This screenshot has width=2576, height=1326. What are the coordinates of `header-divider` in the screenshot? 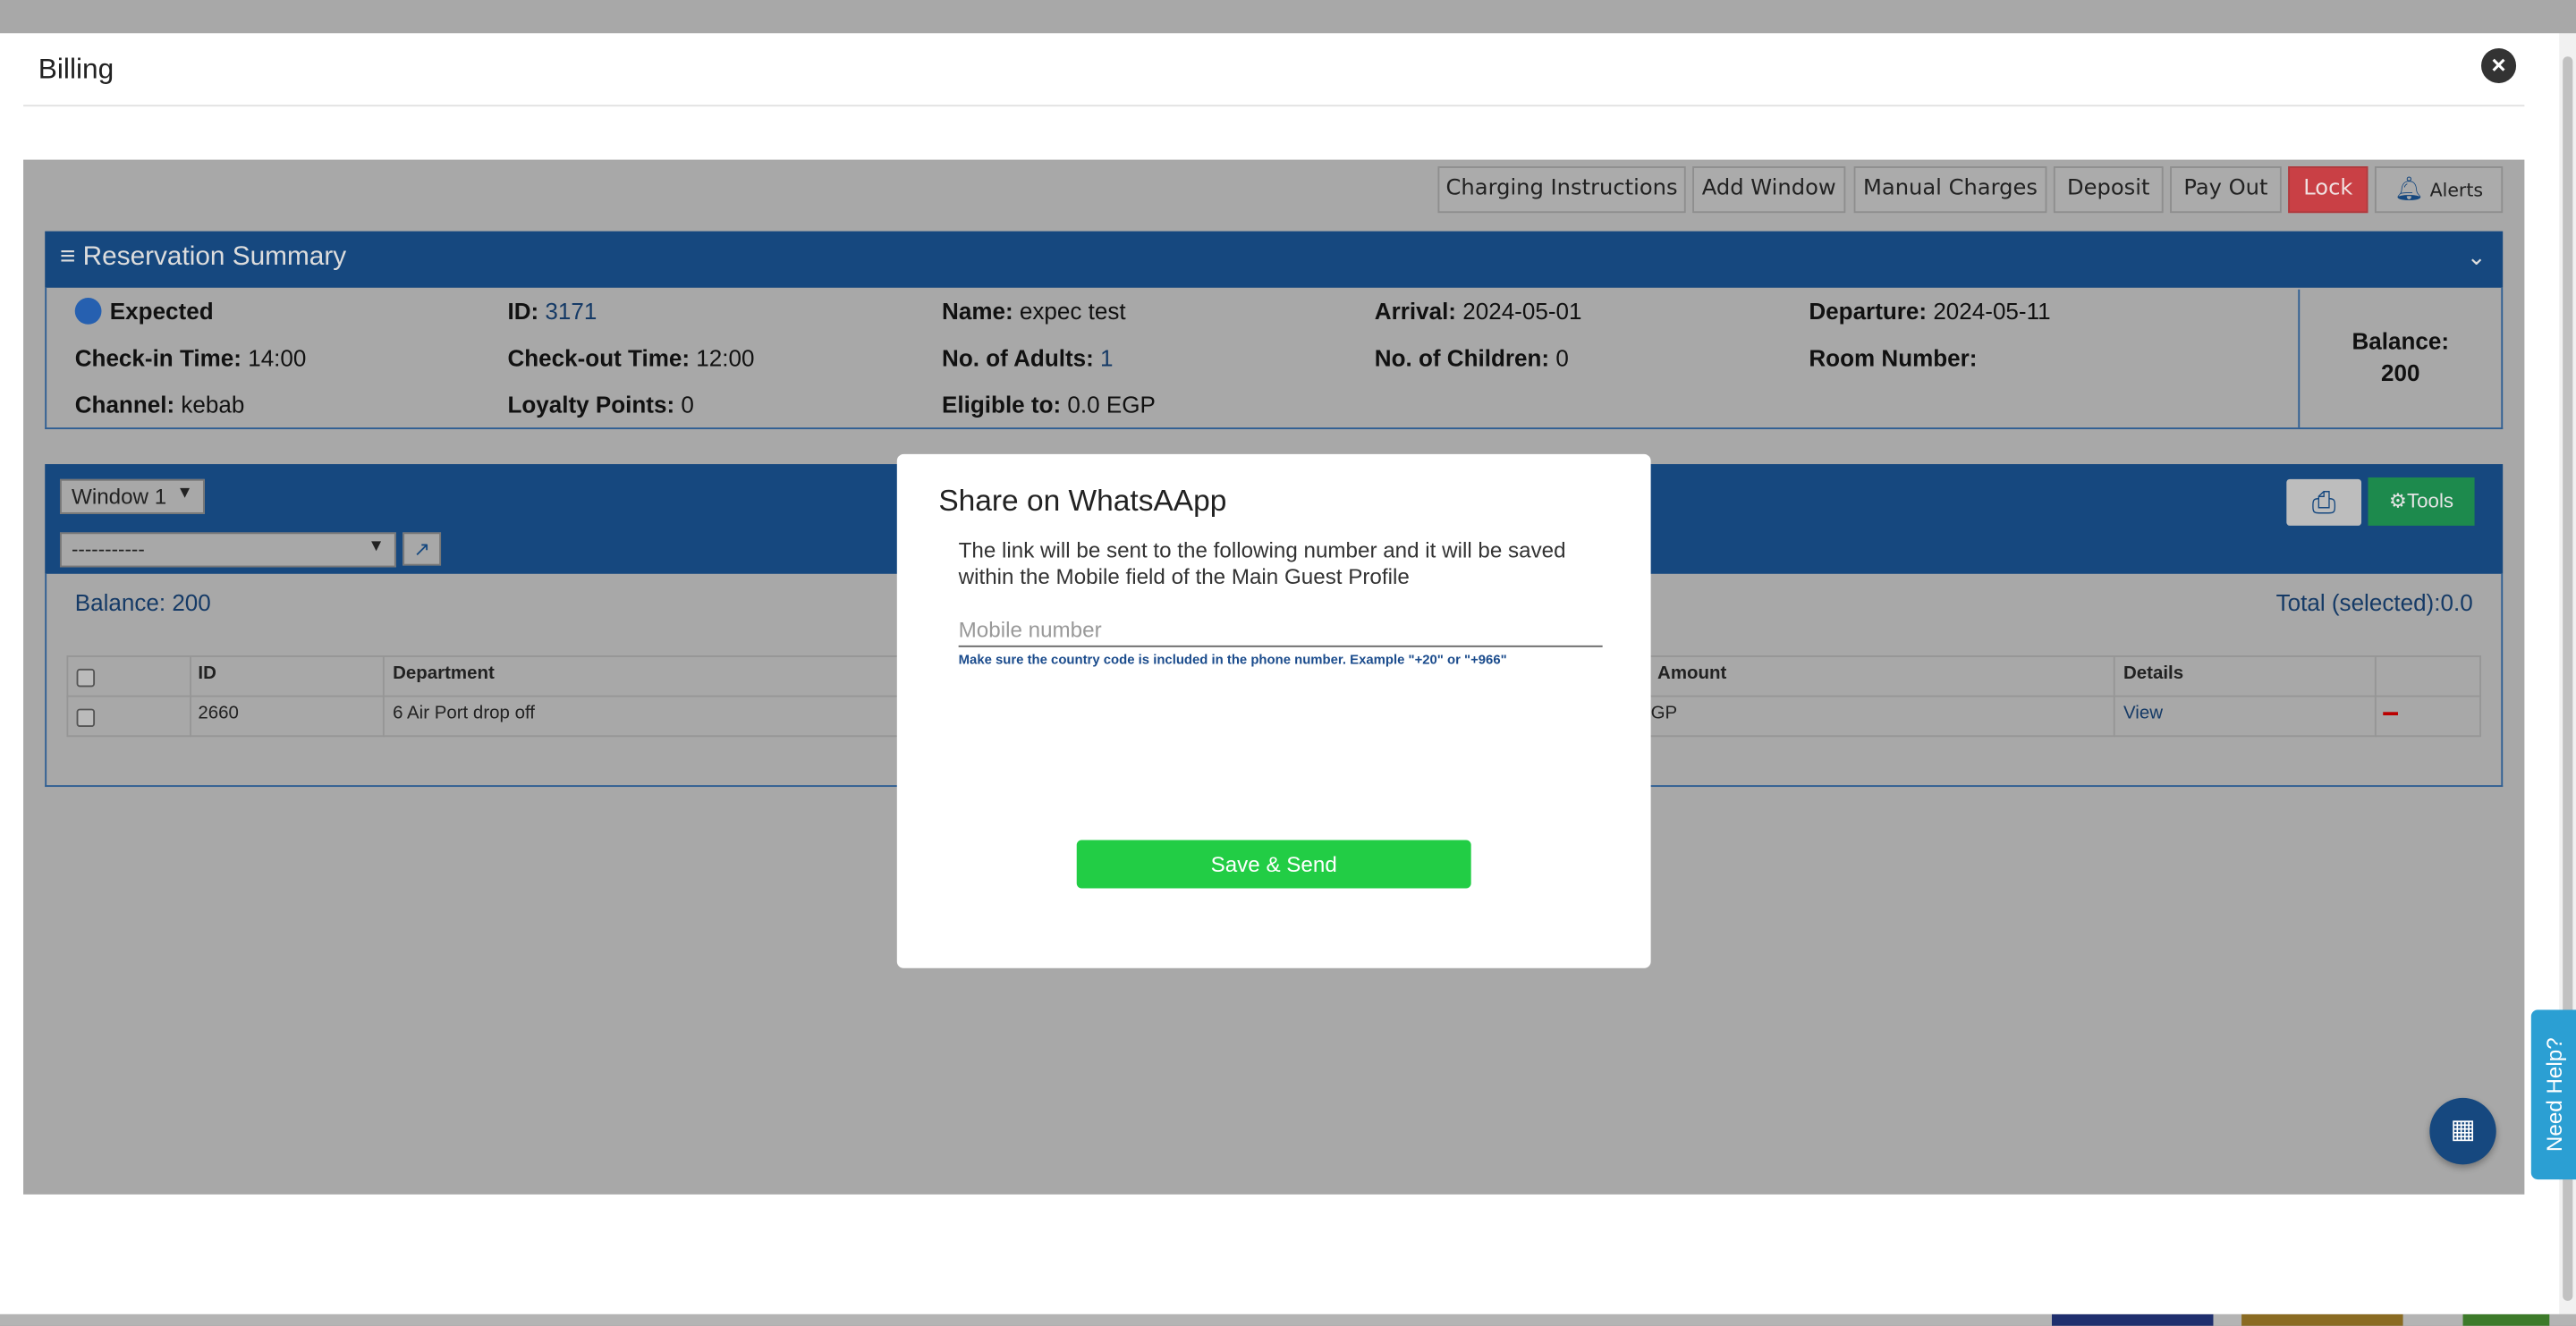 It's located at (1274, 106).